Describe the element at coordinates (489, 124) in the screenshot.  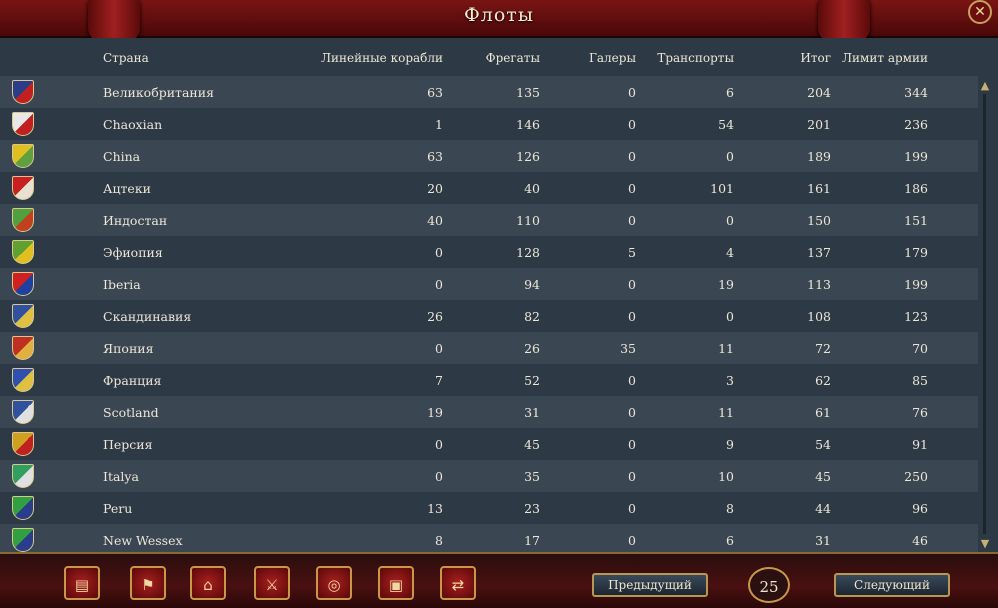
I see `table-row: Chaoxian 1 146 0 54 201 236` at that location.